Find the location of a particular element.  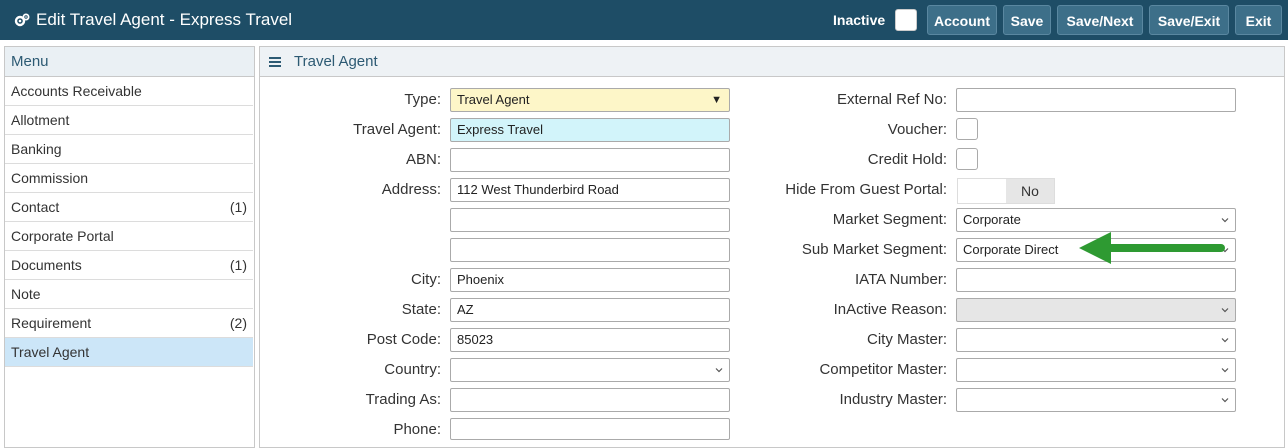

hide-from-guest-portal-toggle: No is located at coordinates (1006, 191).